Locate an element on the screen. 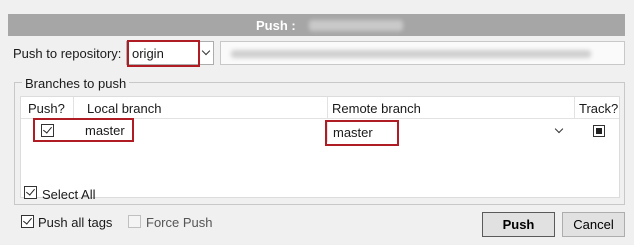  repository-dropdown-button is located at coordinates (205, 53).